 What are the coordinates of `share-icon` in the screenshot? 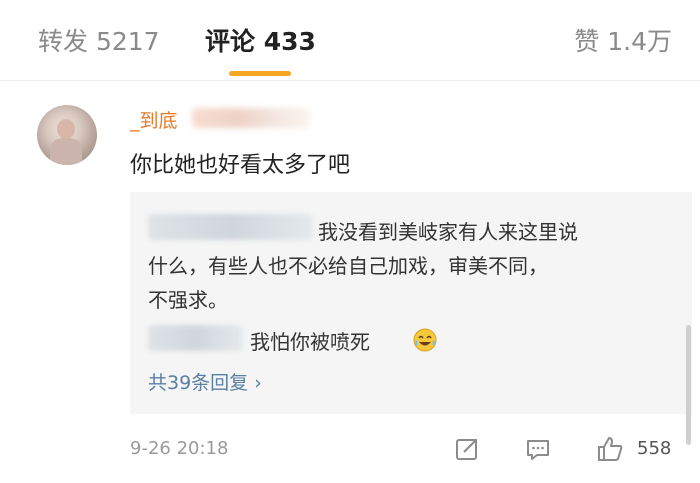 It's located at (467, 449).